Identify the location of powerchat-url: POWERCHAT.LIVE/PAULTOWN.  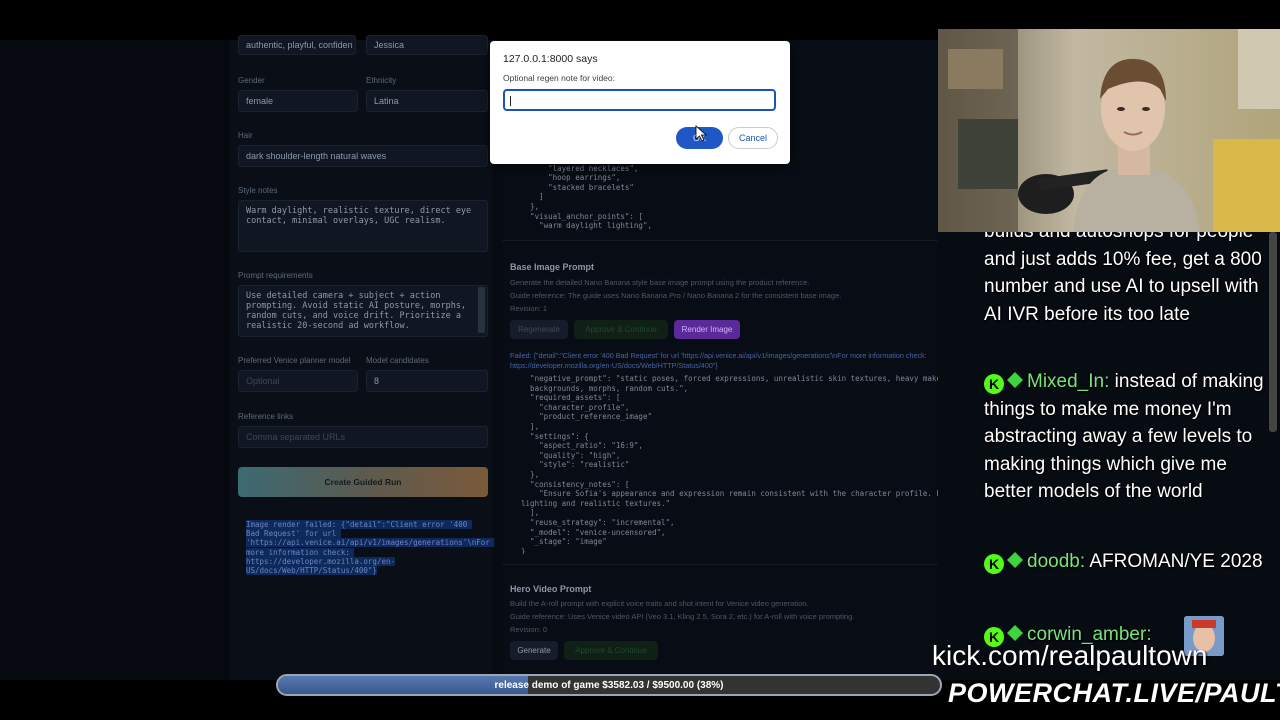
(1114, 693).